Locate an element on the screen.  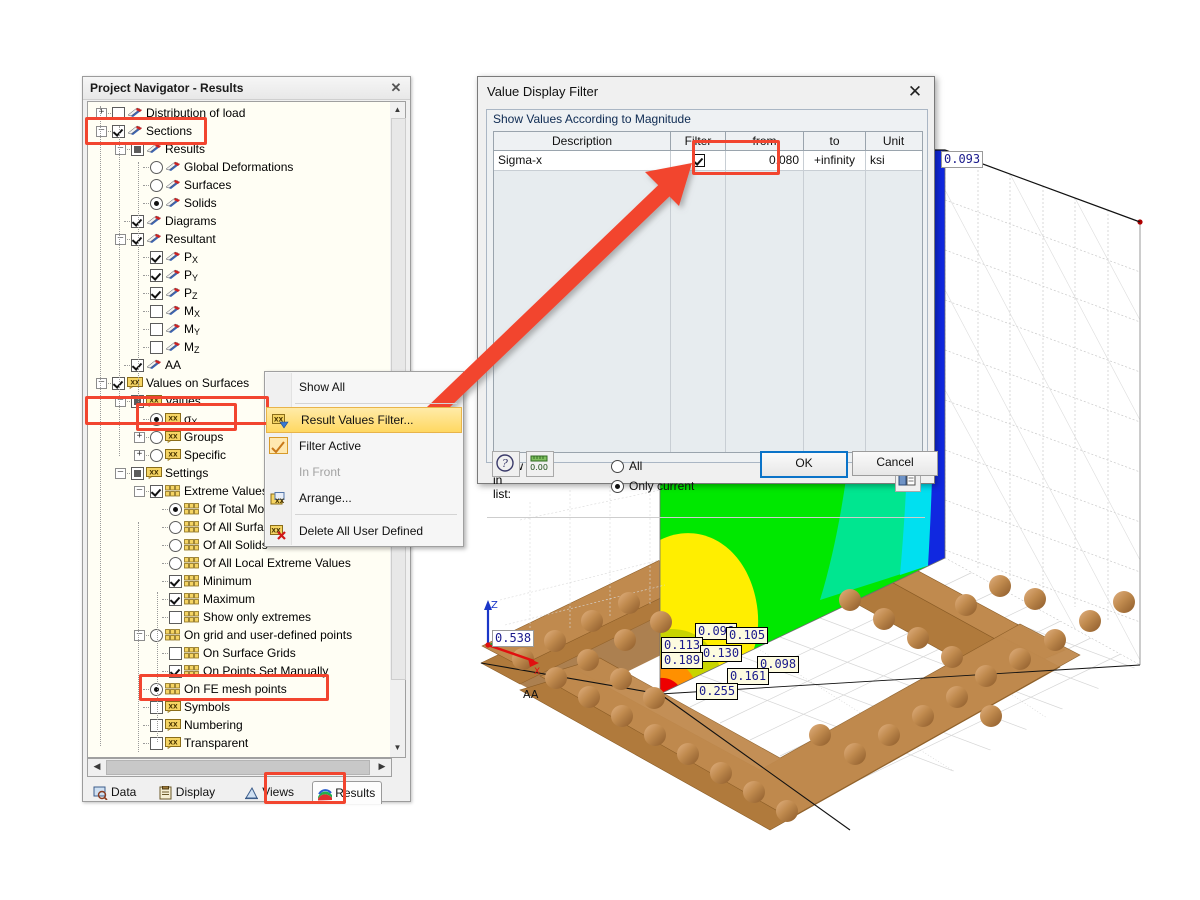
menu-item-filter-active: Filter Active is located at coordinates (364, 446).